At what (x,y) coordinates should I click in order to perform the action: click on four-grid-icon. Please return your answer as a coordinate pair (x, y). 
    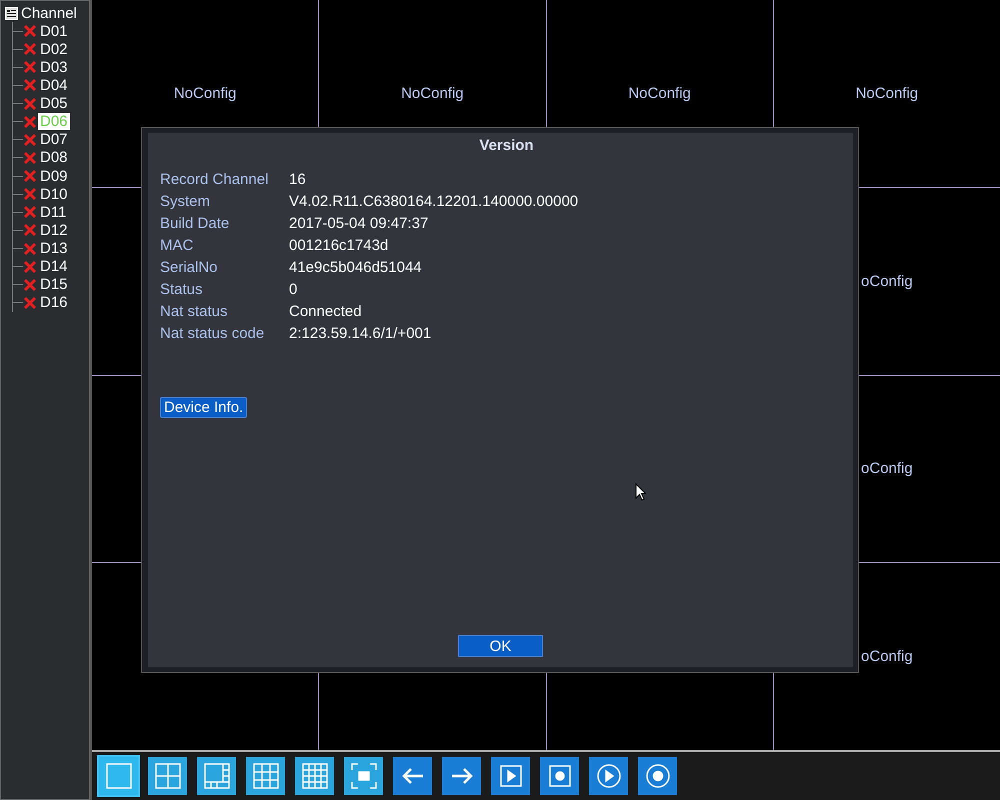
    Looking at the image, I should click on (167, 776).